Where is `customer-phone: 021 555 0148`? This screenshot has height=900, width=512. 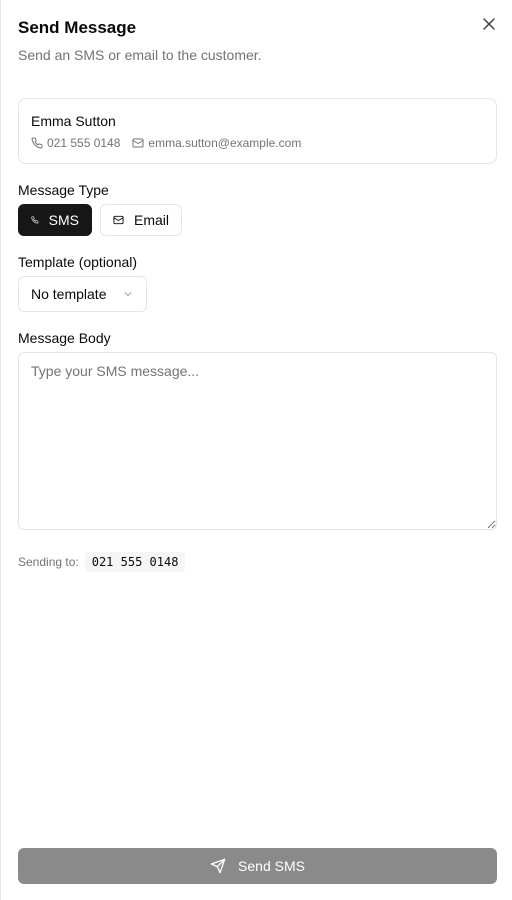
customer-phone: 021 555 0148 is located at coordinates (75, 143).